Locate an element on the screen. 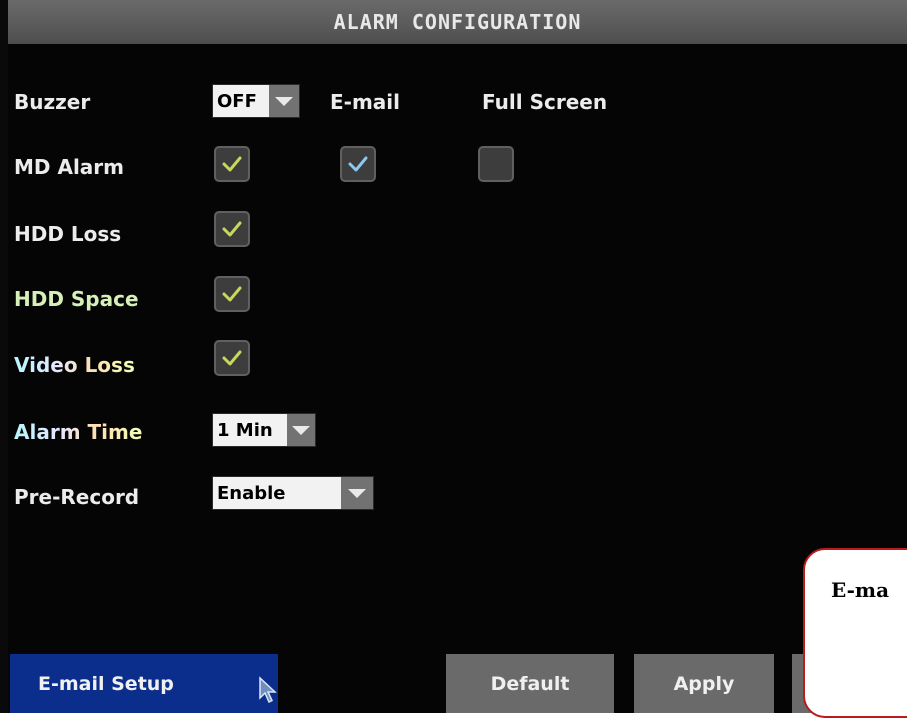 The image size is (907, 718). video-loss-buzzer-checkbox is located at coordinates (232, 358).